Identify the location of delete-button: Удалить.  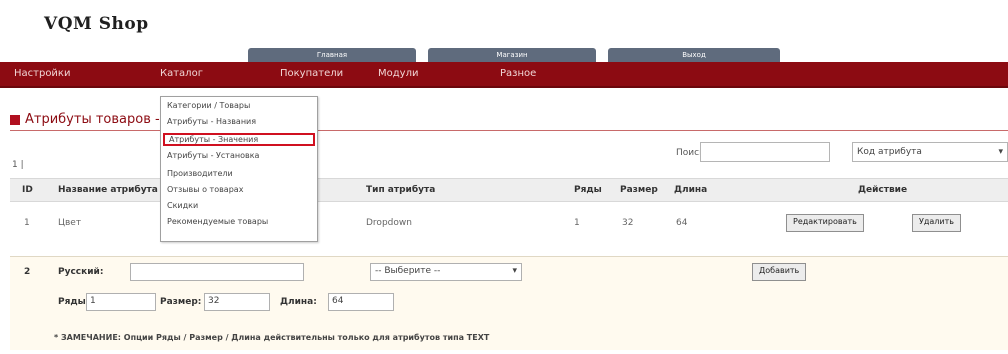
(936, 223).